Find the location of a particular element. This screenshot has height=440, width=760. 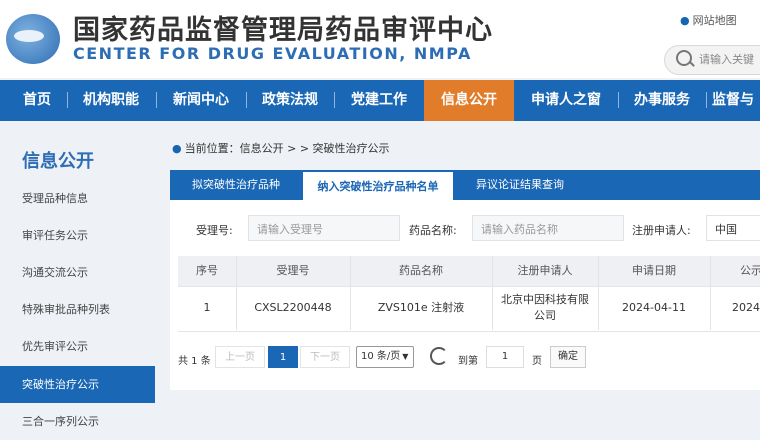

applicant-label: 注册申请人: is located at coordinates (661, 230).